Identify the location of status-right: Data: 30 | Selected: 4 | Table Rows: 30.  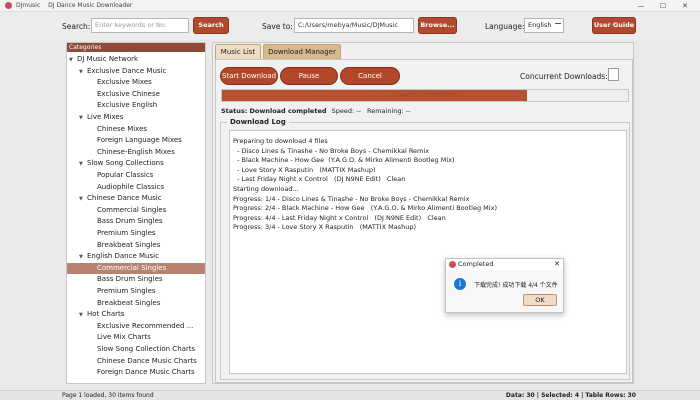
(570, 395).